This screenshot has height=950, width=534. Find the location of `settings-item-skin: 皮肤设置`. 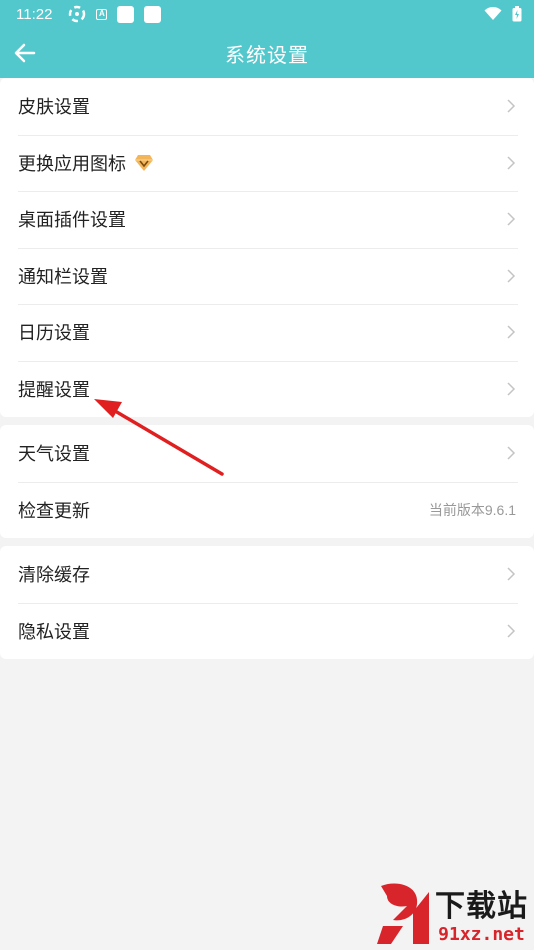

settings-item-skin: 皮肤设置 is located at coordinates (267, 106).